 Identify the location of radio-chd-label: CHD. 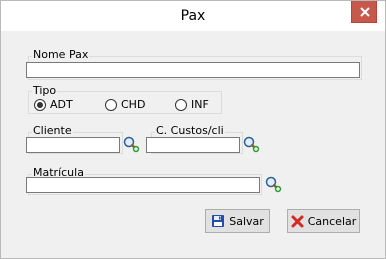
(133, 104).